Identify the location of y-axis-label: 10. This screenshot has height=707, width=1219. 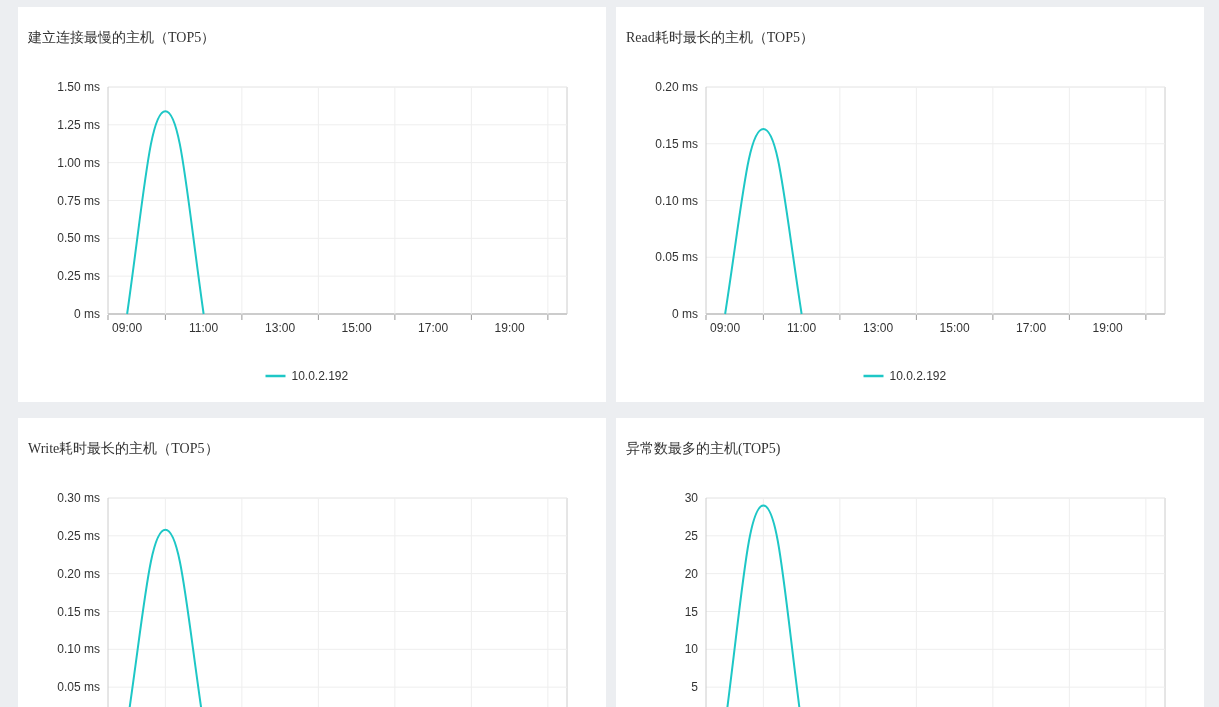
(691, 649).